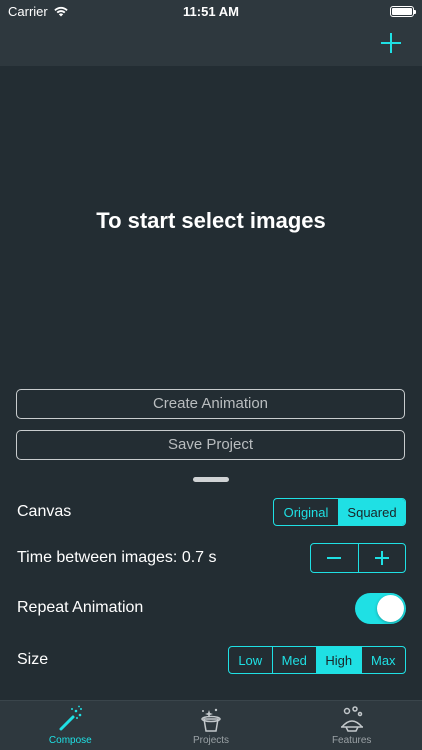 This screenshot has width=422, height=750. I want to click on tab-bar: Compose Projects Features, so click(211, 725).